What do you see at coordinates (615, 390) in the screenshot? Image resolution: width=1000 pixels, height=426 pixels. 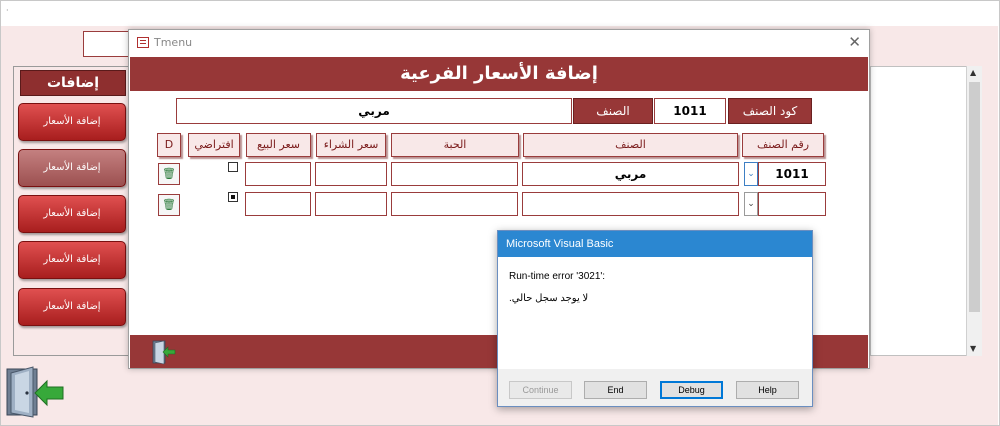 I see `end-button: End` at bounding box center [615, 390].